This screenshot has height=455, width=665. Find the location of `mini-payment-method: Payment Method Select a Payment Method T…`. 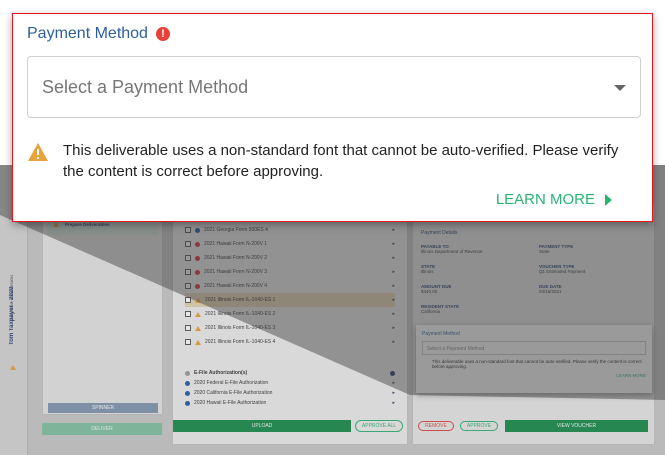

mini-payment-method: Payment Method Select a Payment Method T… is located at coordinates (534, 359).